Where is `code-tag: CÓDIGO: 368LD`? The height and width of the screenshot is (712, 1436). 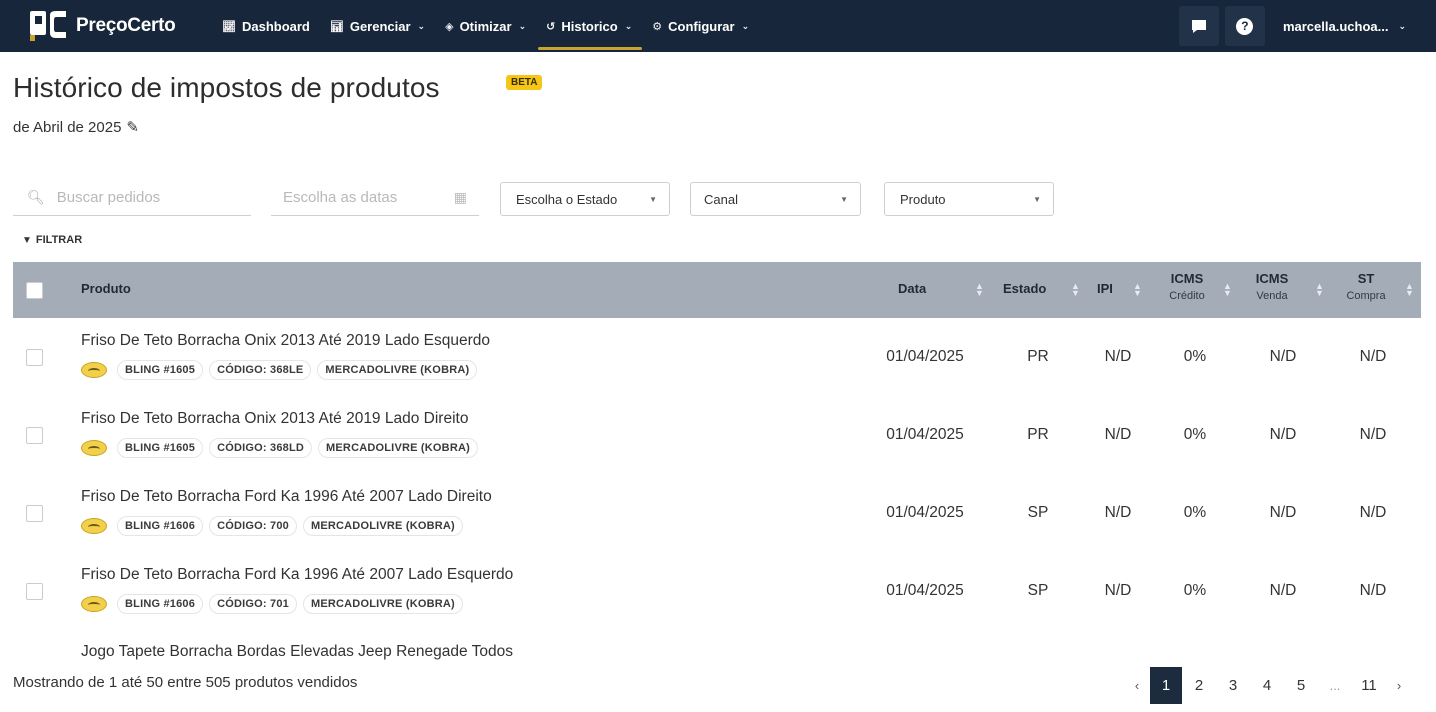 code-tag: CÓDIGO: 368LD is located at coordinates (261, 448).